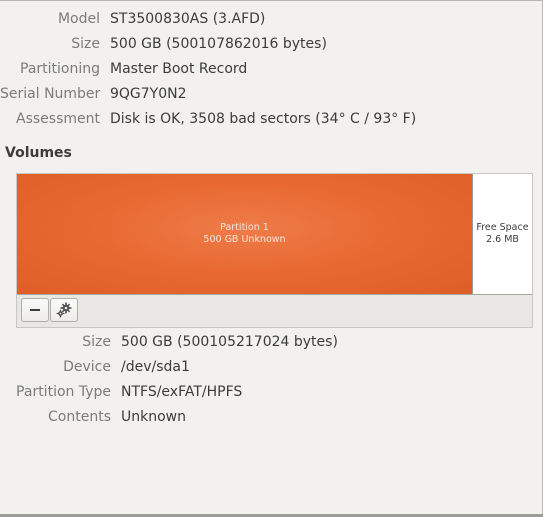  Describe the element at coordinates (63, 392) in the screenshot. I see `partition-type-label: Partition Type` at that location.